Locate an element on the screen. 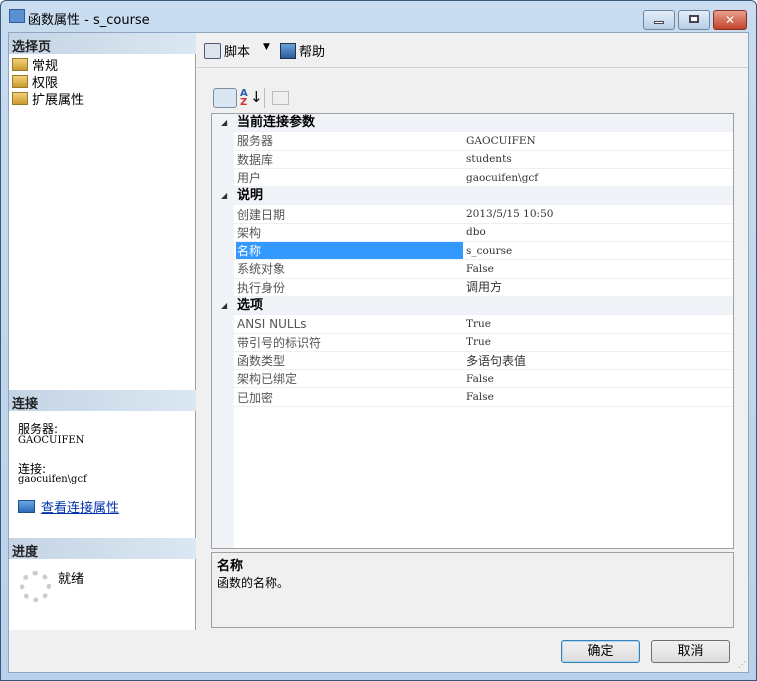 Image resolution: width=757 pixels, height=681 pixels. description-pane: 名称 函数的名称。 is located at coordinates (472, 590).